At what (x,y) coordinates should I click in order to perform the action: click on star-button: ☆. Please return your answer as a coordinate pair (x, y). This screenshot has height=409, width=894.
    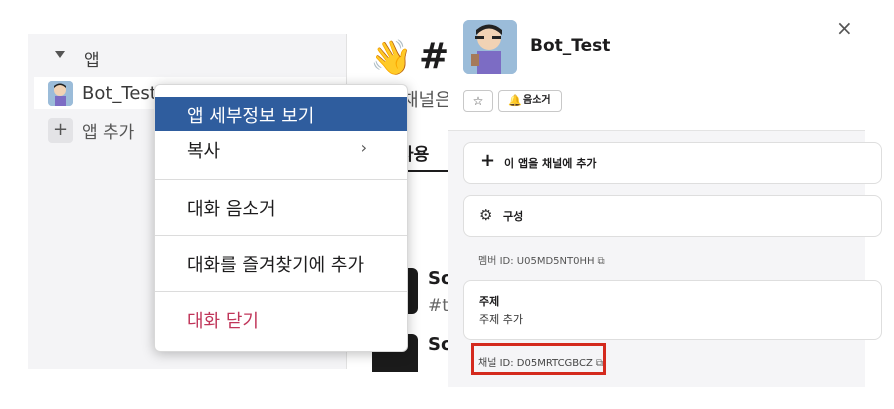
    Looking at the image, I should click on (478, 101).